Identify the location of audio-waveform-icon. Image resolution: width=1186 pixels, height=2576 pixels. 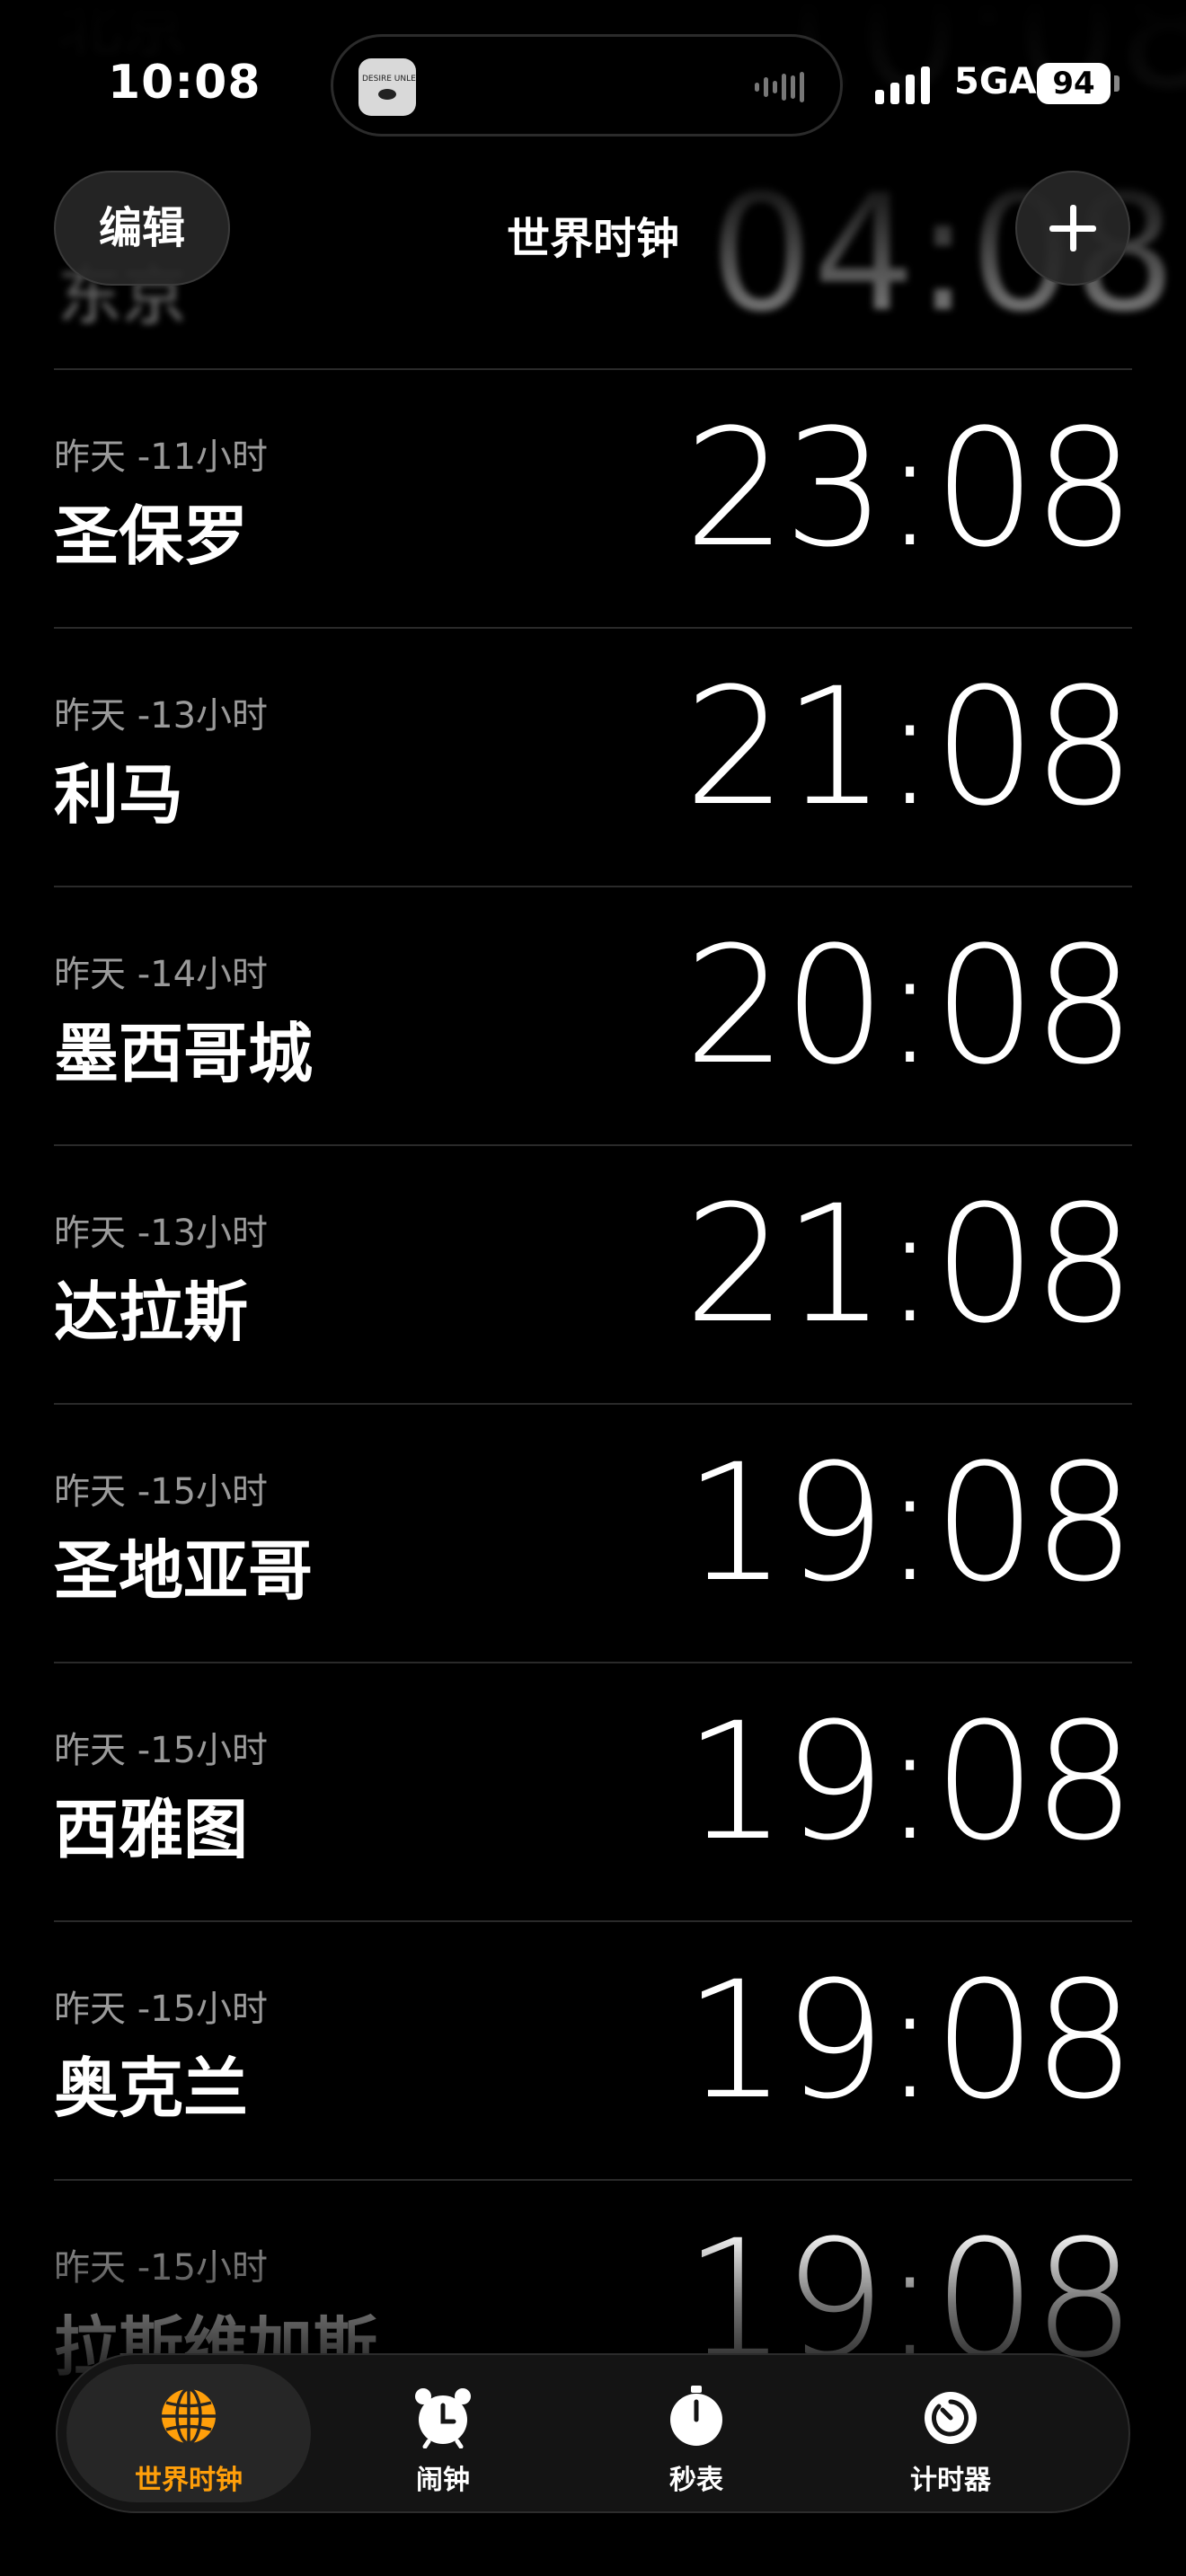
(779, 87).